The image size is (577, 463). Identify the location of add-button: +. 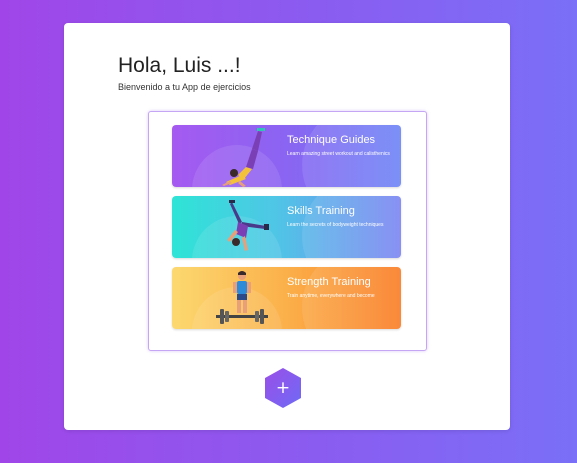
(283, 388).